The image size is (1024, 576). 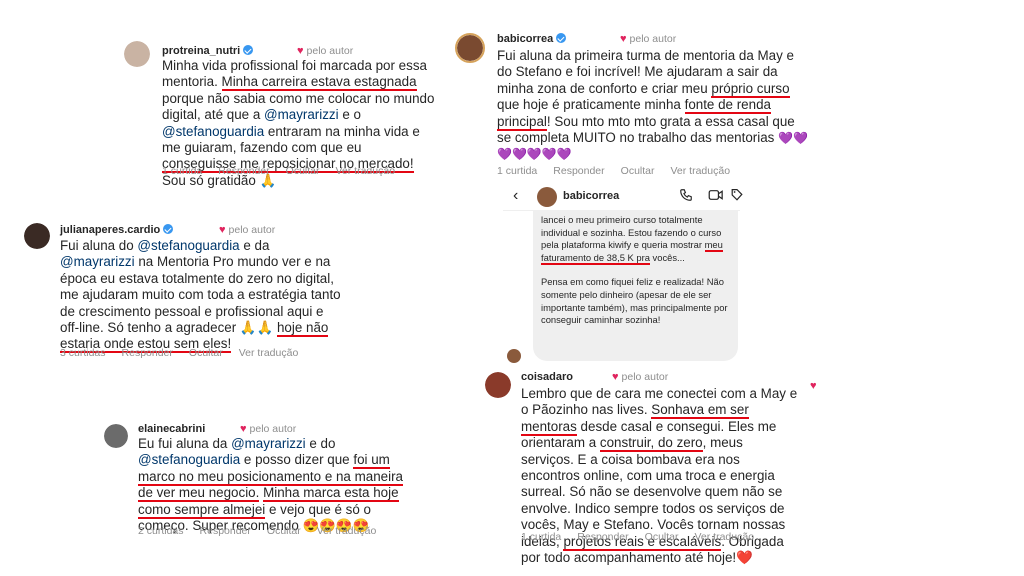 I want to click on likes-count: 2 curtidas, so click(x=161, y=531).